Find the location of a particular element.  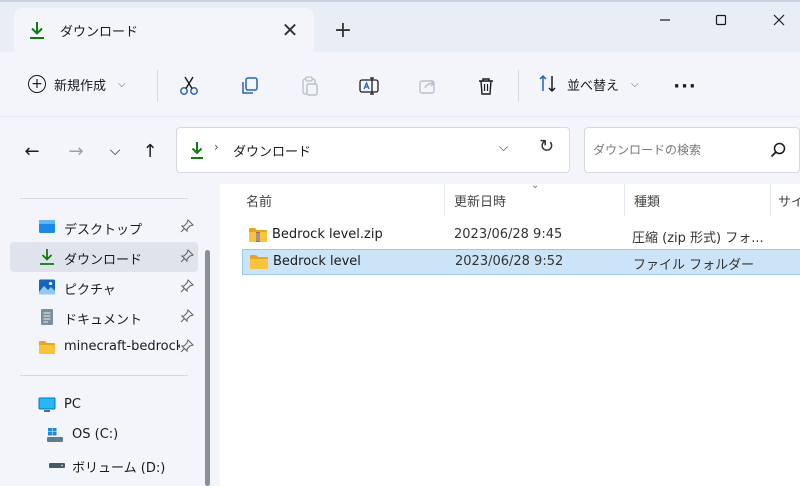

share-icon is located at coordinates (427, 86).